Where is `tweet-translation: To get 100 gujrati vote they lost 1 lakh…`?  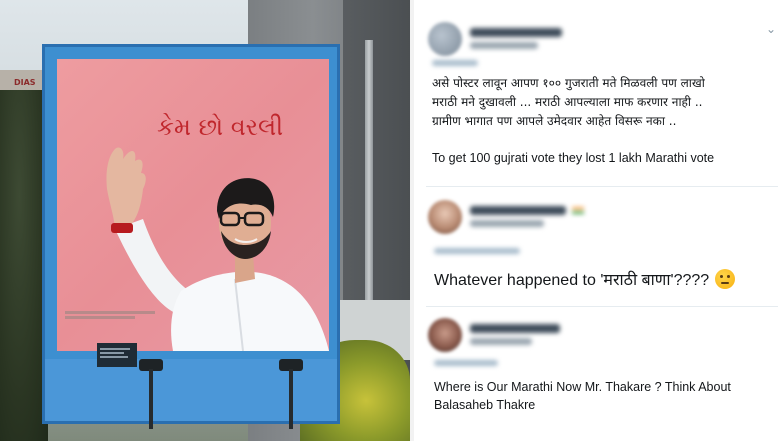 tweet-translation: To get 100 gujrati vote they lost 1 lakh… is located at coordinates (573, 158).